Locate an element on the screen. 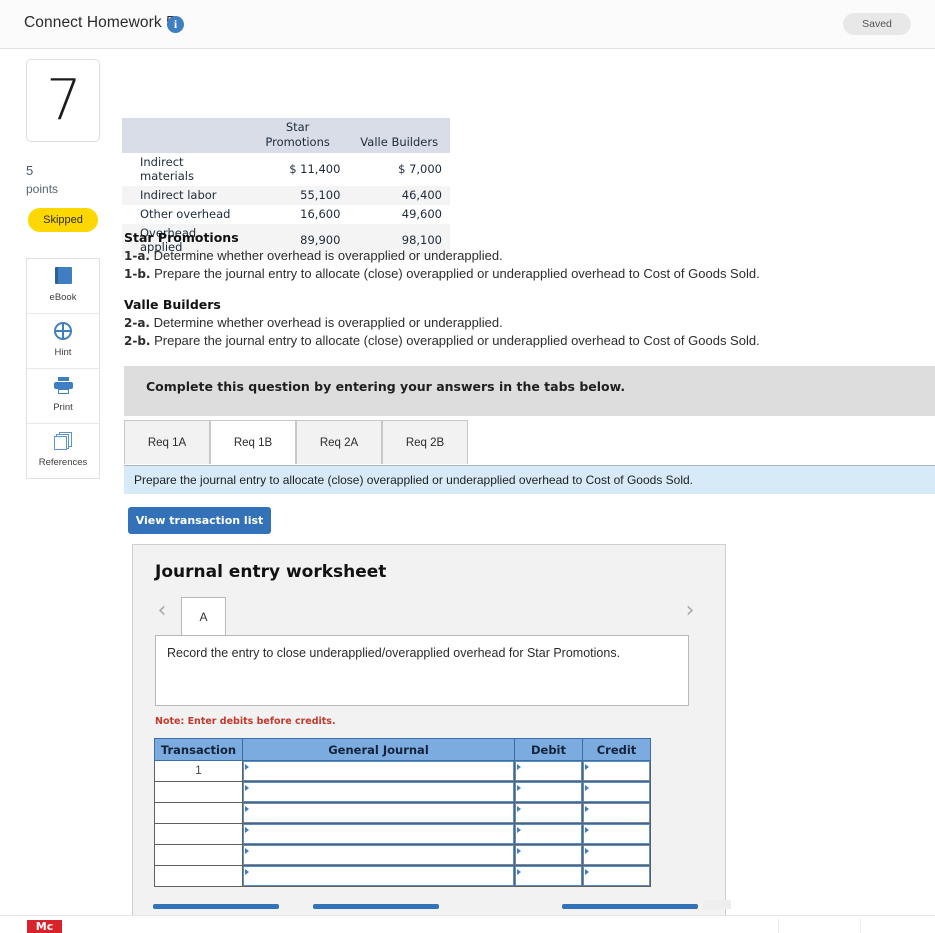 The height and width of the screenshot is (933, 935). tool-ebook: eBook is located at coordinates (63, 286).